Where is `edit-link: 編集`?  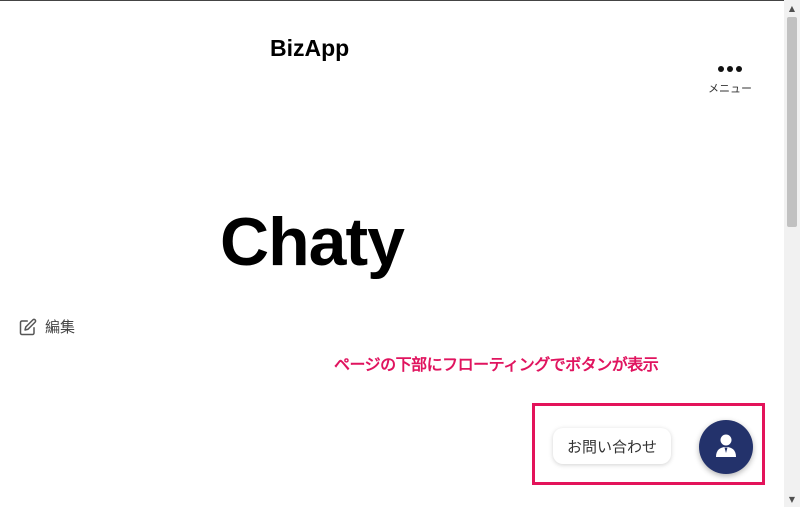 edit-link: 編集 is located at coordinates (47, 326).